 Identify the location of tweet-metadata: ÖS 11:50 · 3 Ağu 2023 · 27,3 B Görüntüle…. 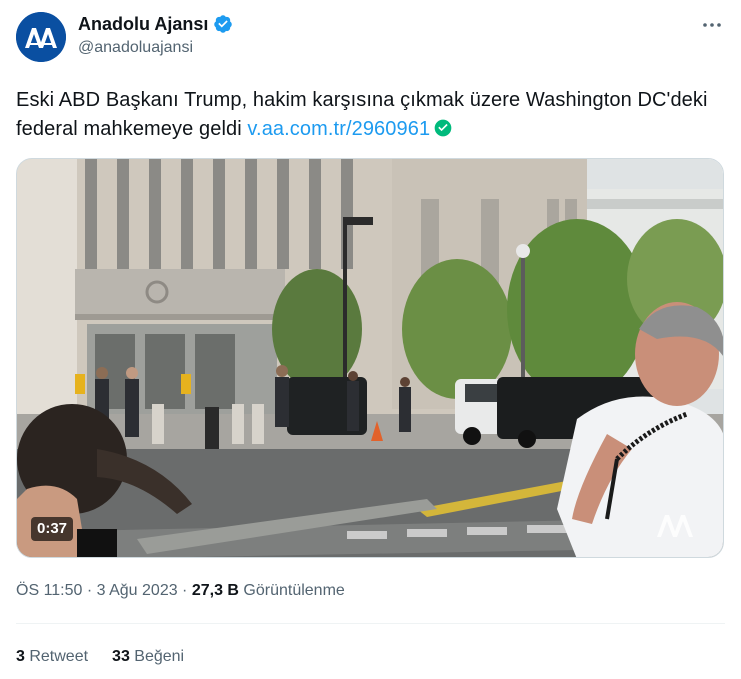
(180, 591).